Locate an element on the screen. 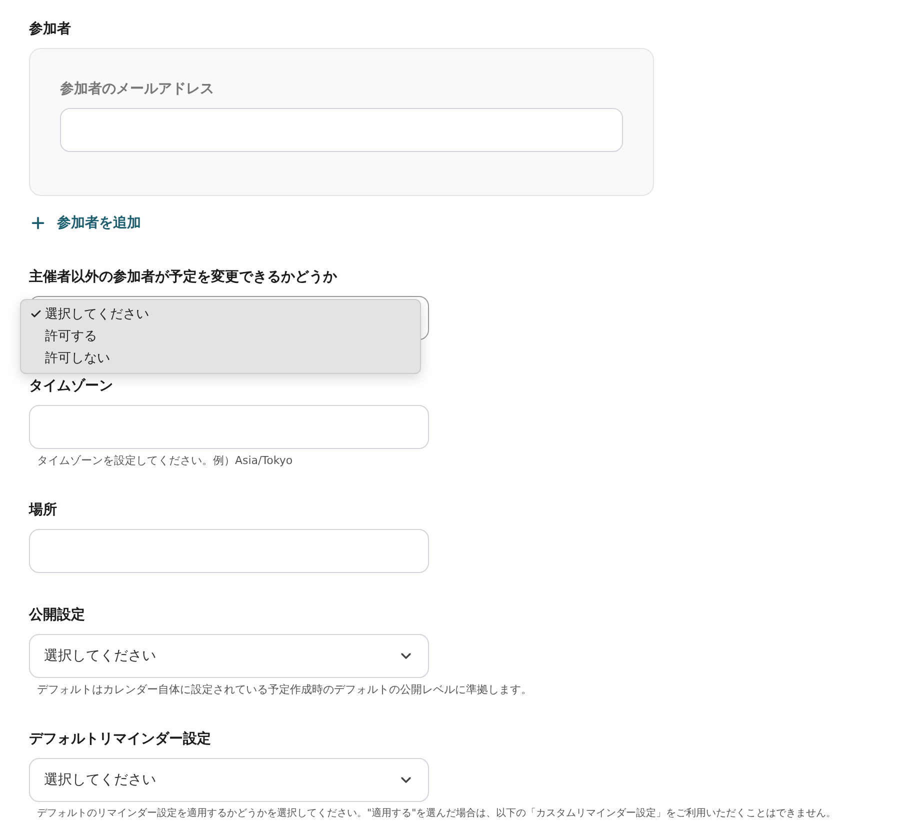  field-label: 主催者以外の参加者が予定を変更できるかどうか is located at coordinates (183, 277).